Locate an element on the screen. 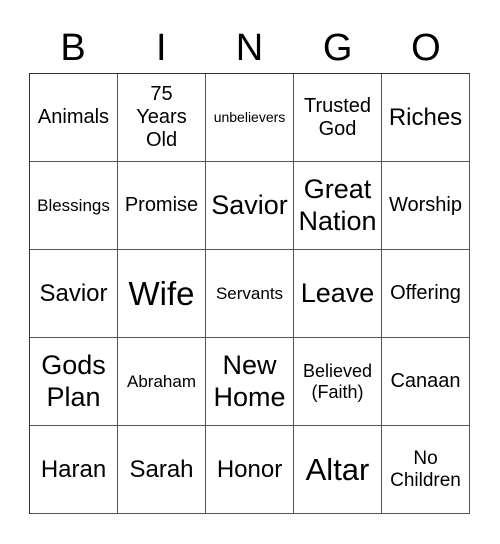  bingo-cell: Believed (Faith) is located at coordinates (338, 382).